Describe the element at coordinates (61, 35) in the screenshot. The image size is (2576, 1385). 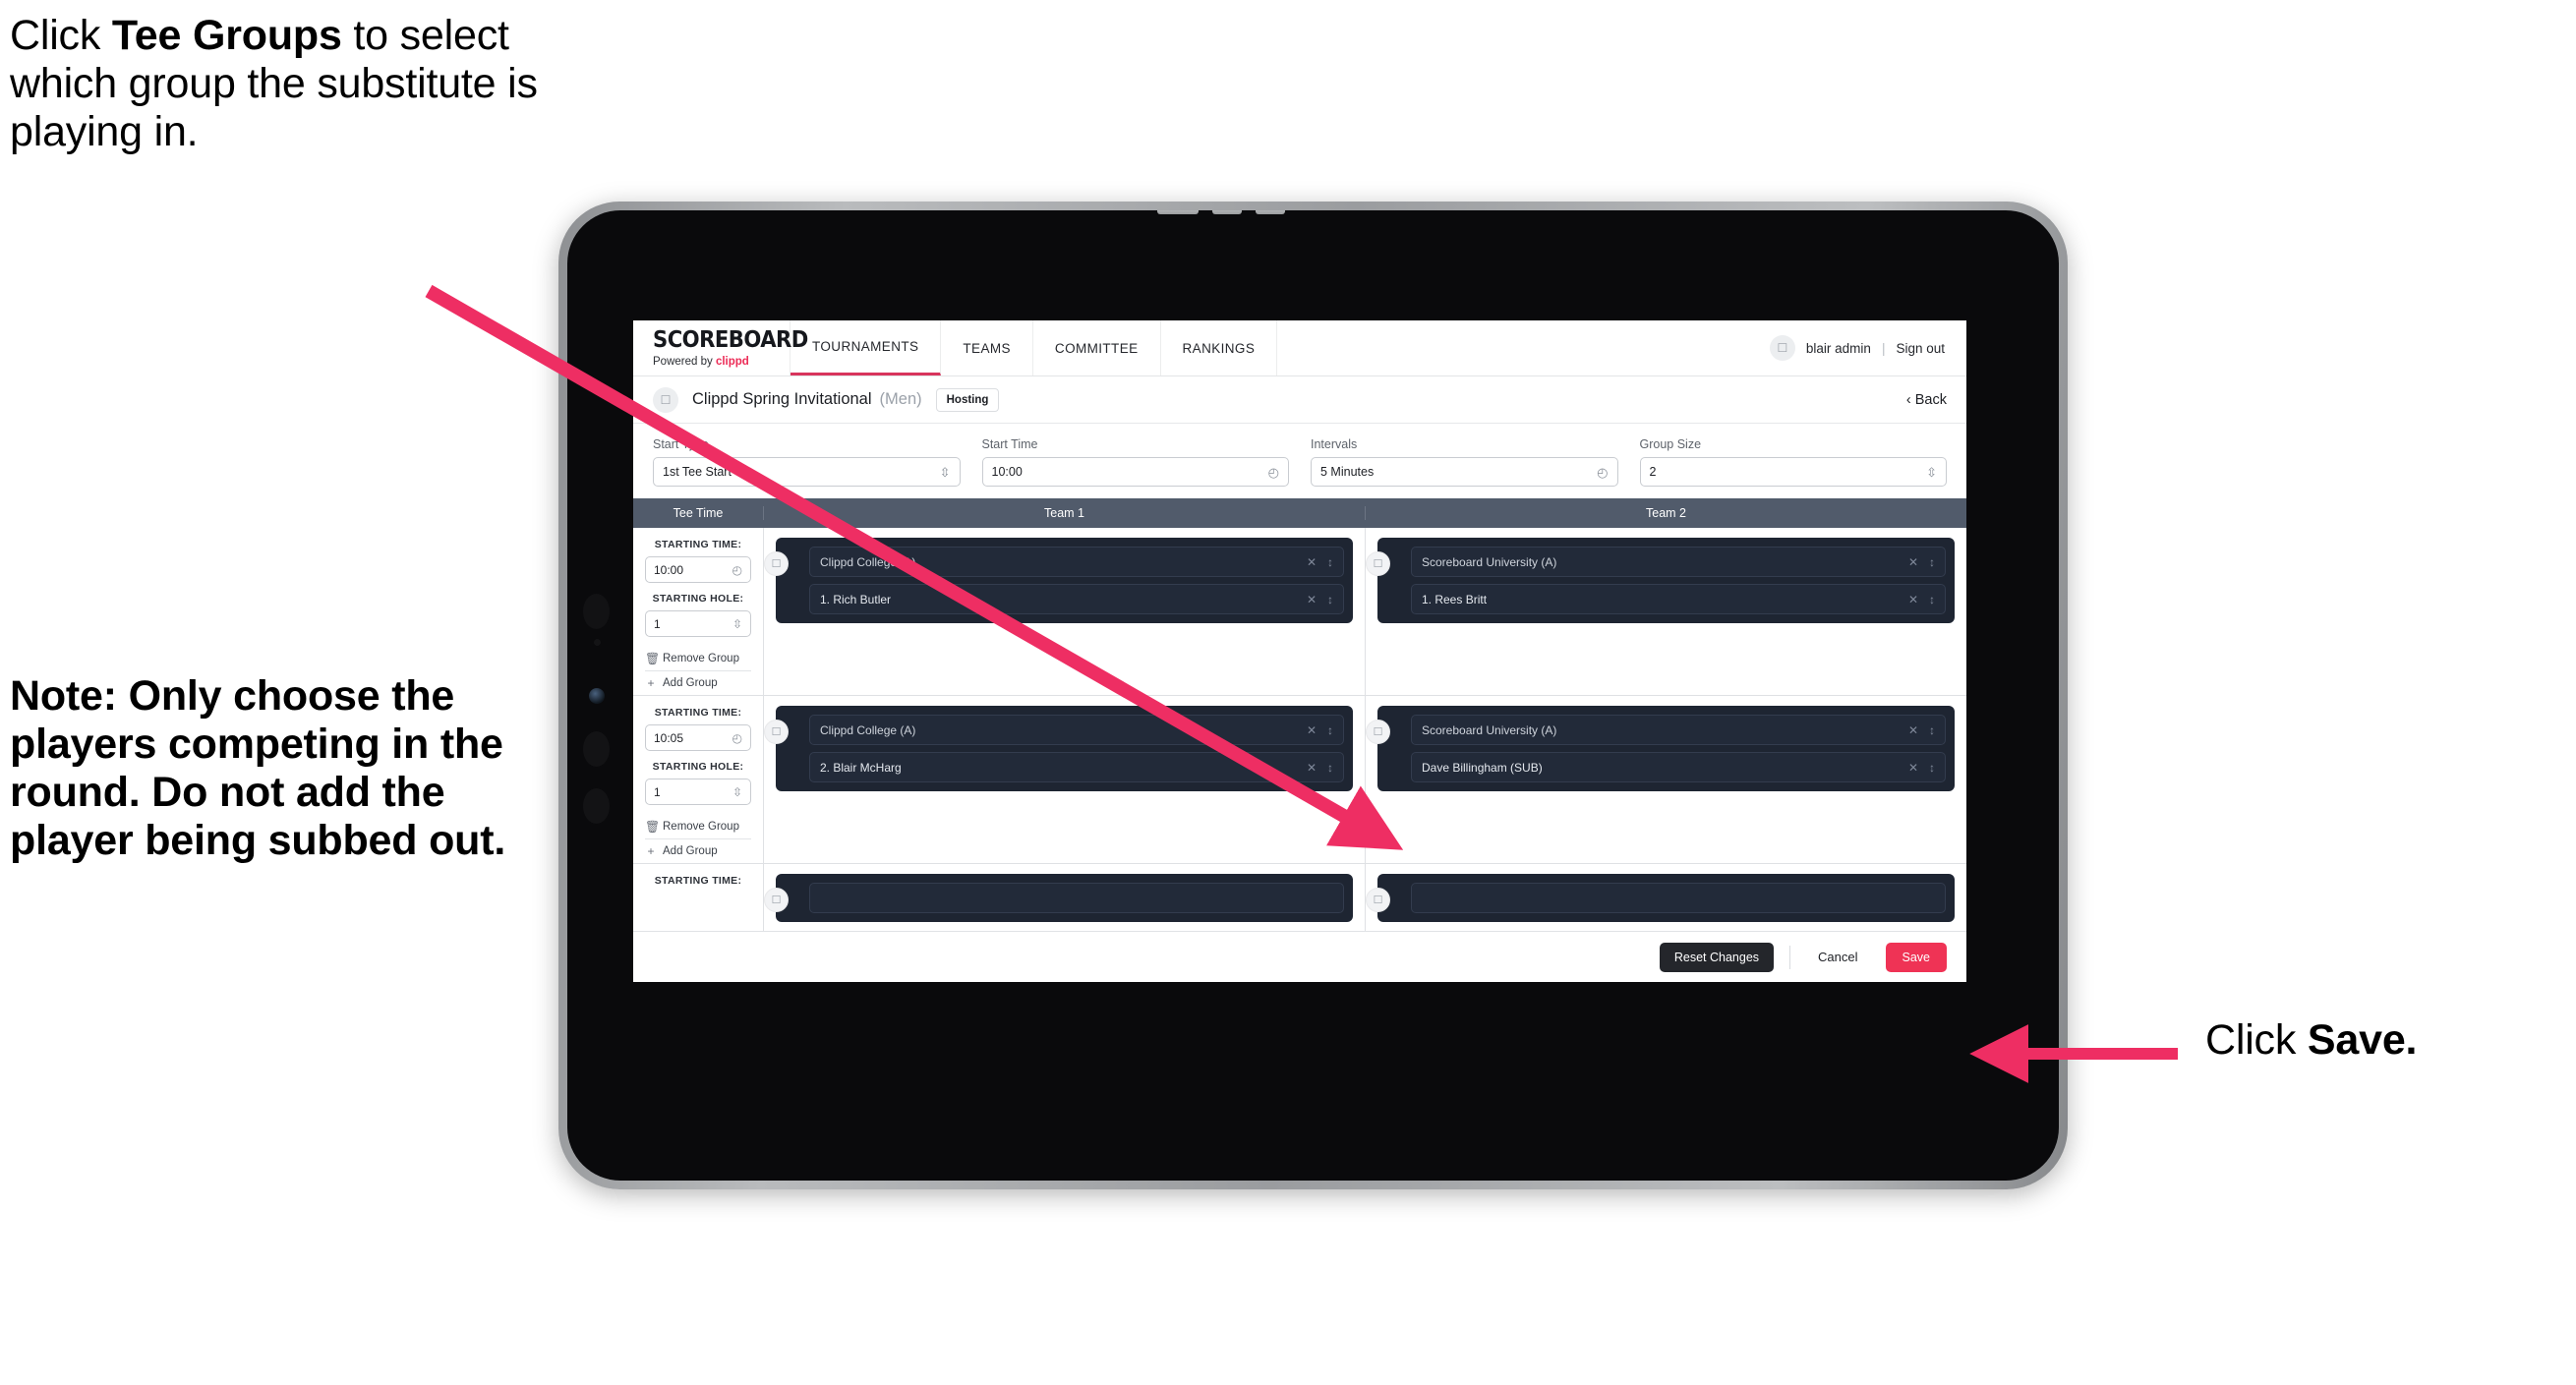
I see `annotation-top-text-1: Click` at that location.